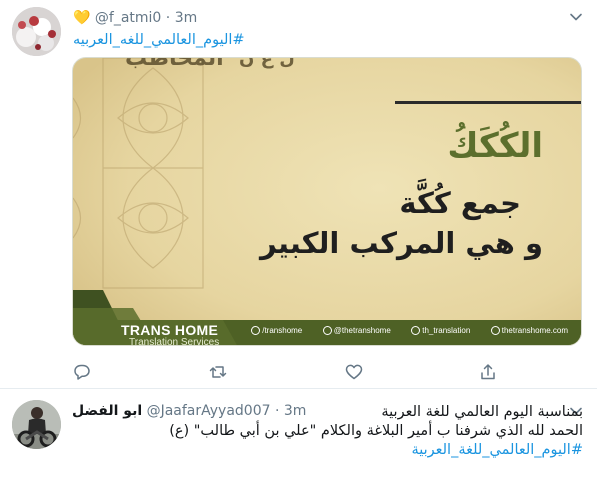 The height and width of the screenshot is (487, 597). What do you see at coordinates (218, 372) in the screenshot?
I see `retweet-icon` at bounding box center [218, 372].